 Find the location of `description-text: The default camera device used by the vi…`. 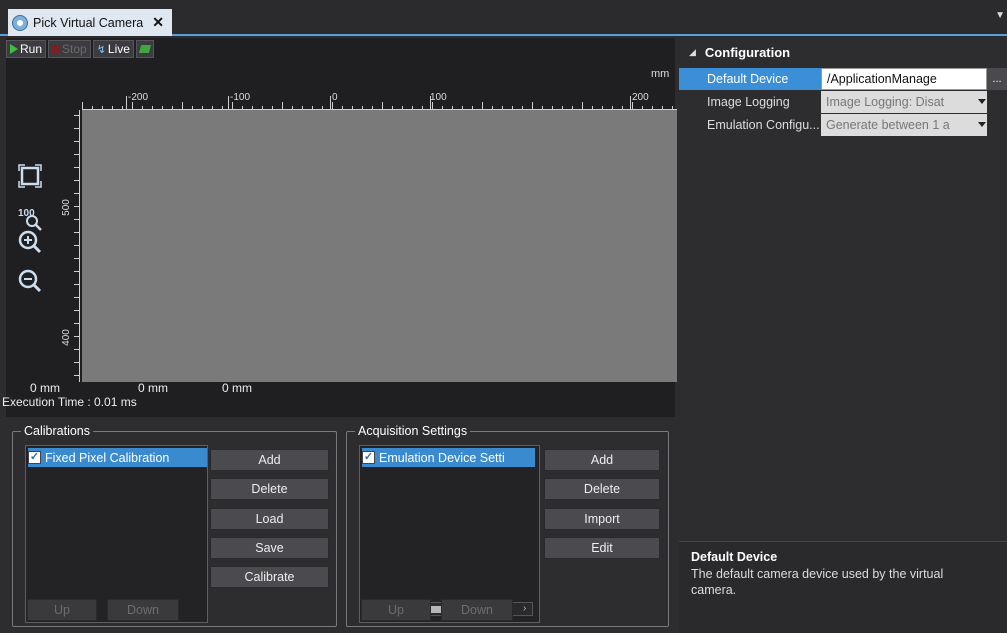

description-text: The default camera device used by the vi… is located at coordinates (817, 582).